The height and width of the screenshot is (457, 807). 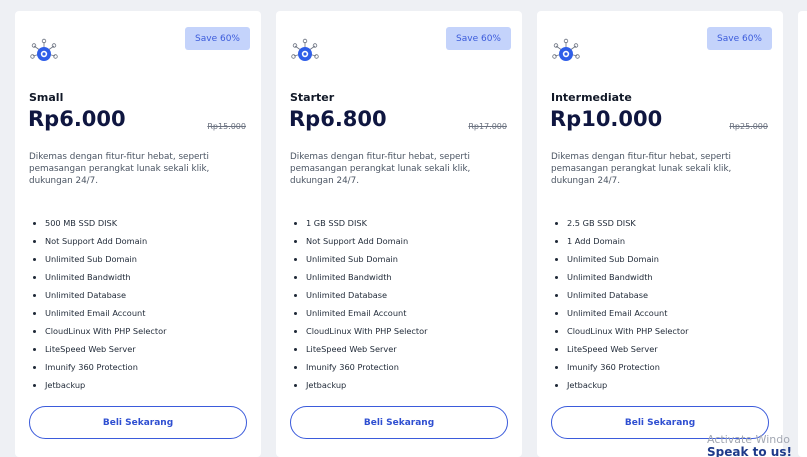 I want to click on plan-name: Starter, so click(x=312, y=97).